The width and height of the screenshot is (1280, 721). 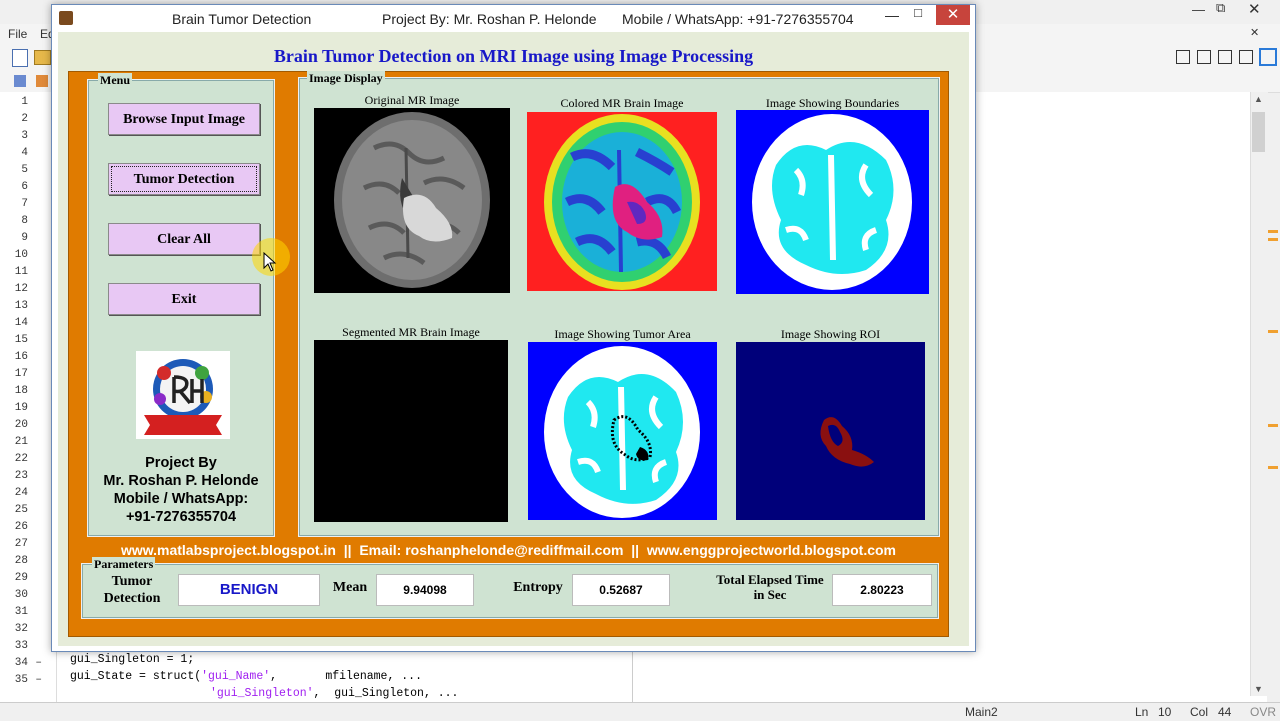 What do you see at coordinates (132, 590) in the screenshot?
I see `tumor-detection-label: Tumor Detection` at bounding box center [132, 590].